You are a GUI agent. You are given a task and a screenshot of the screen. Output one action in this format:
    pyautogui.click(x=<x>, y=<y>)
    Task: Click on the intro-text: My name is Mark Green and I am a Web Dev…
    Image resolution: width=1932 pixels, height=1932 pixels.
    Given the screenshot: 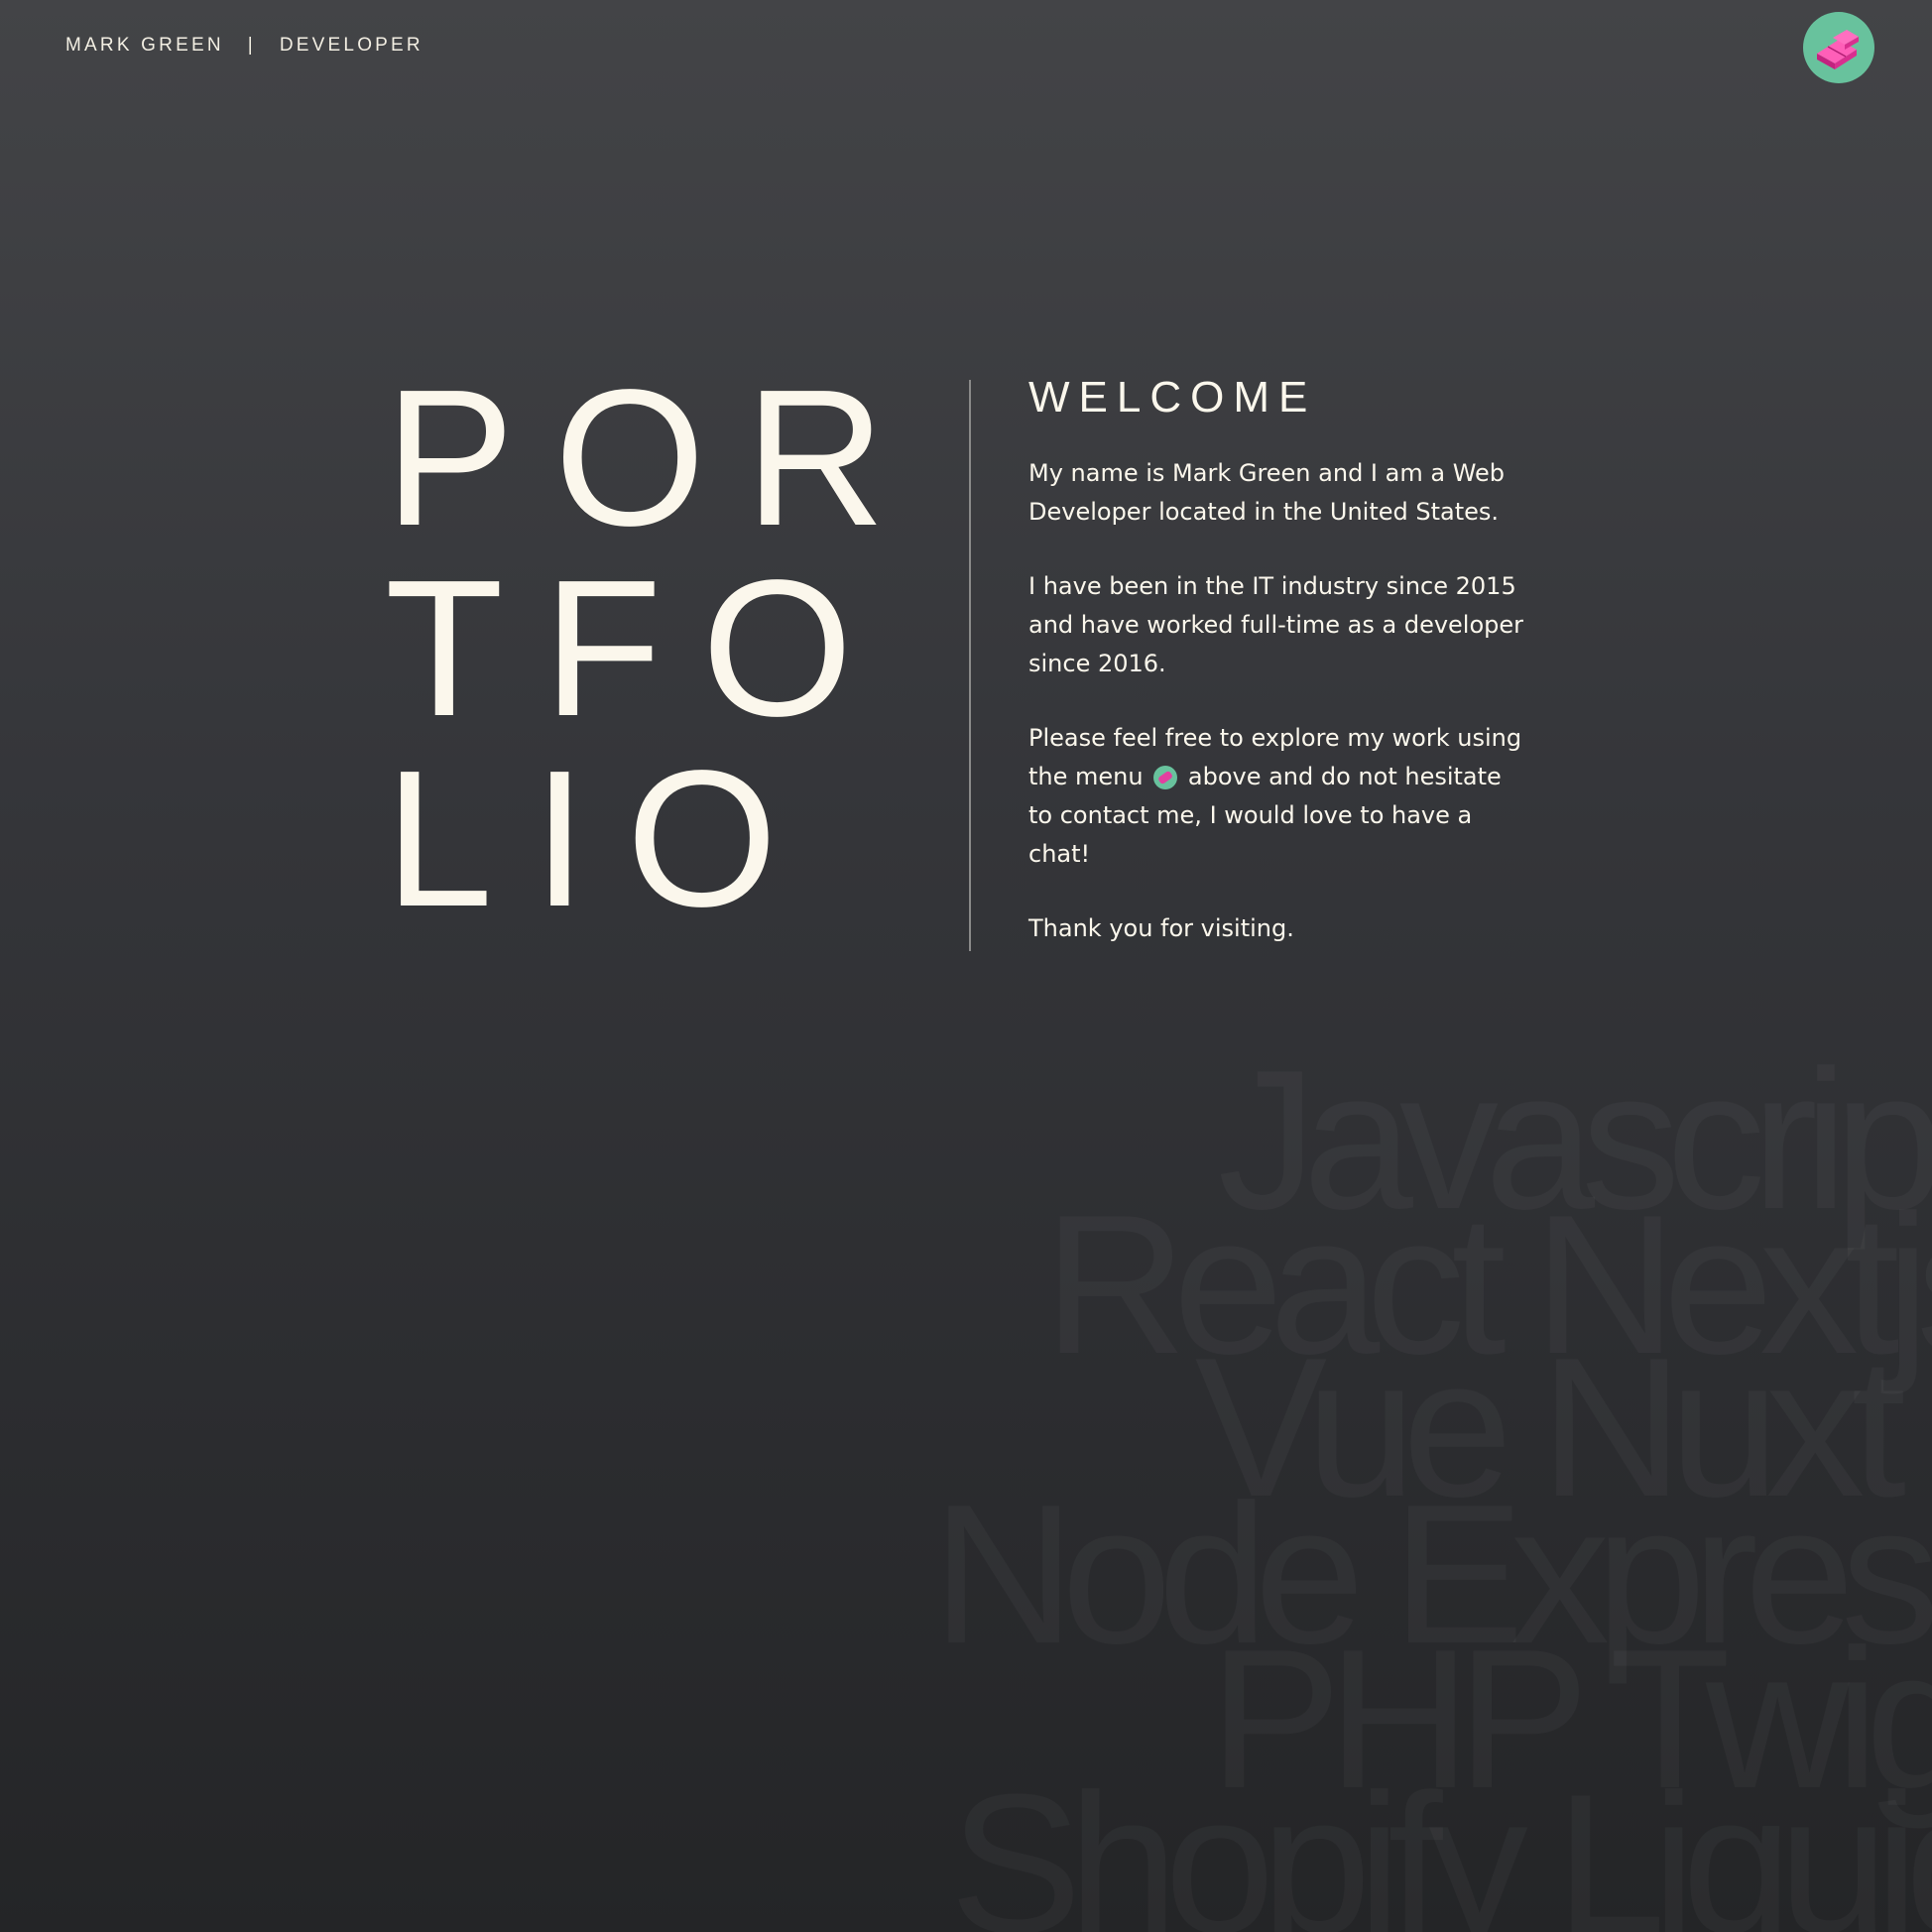 What is the action you would take?
    pyautogui.click(x=1276, y=719)
    